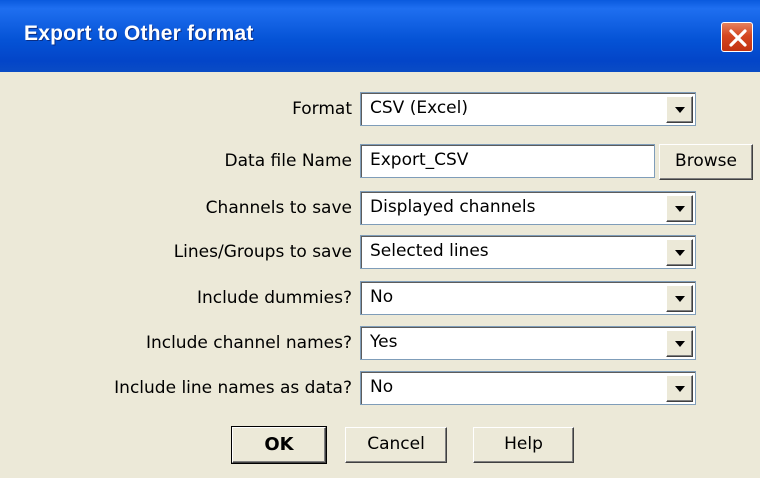 The image size is (760, 478). What do you see at coordinates (523, 445) in the screenshot?
I see `help-button: Help` at bounding box center [523, 445].